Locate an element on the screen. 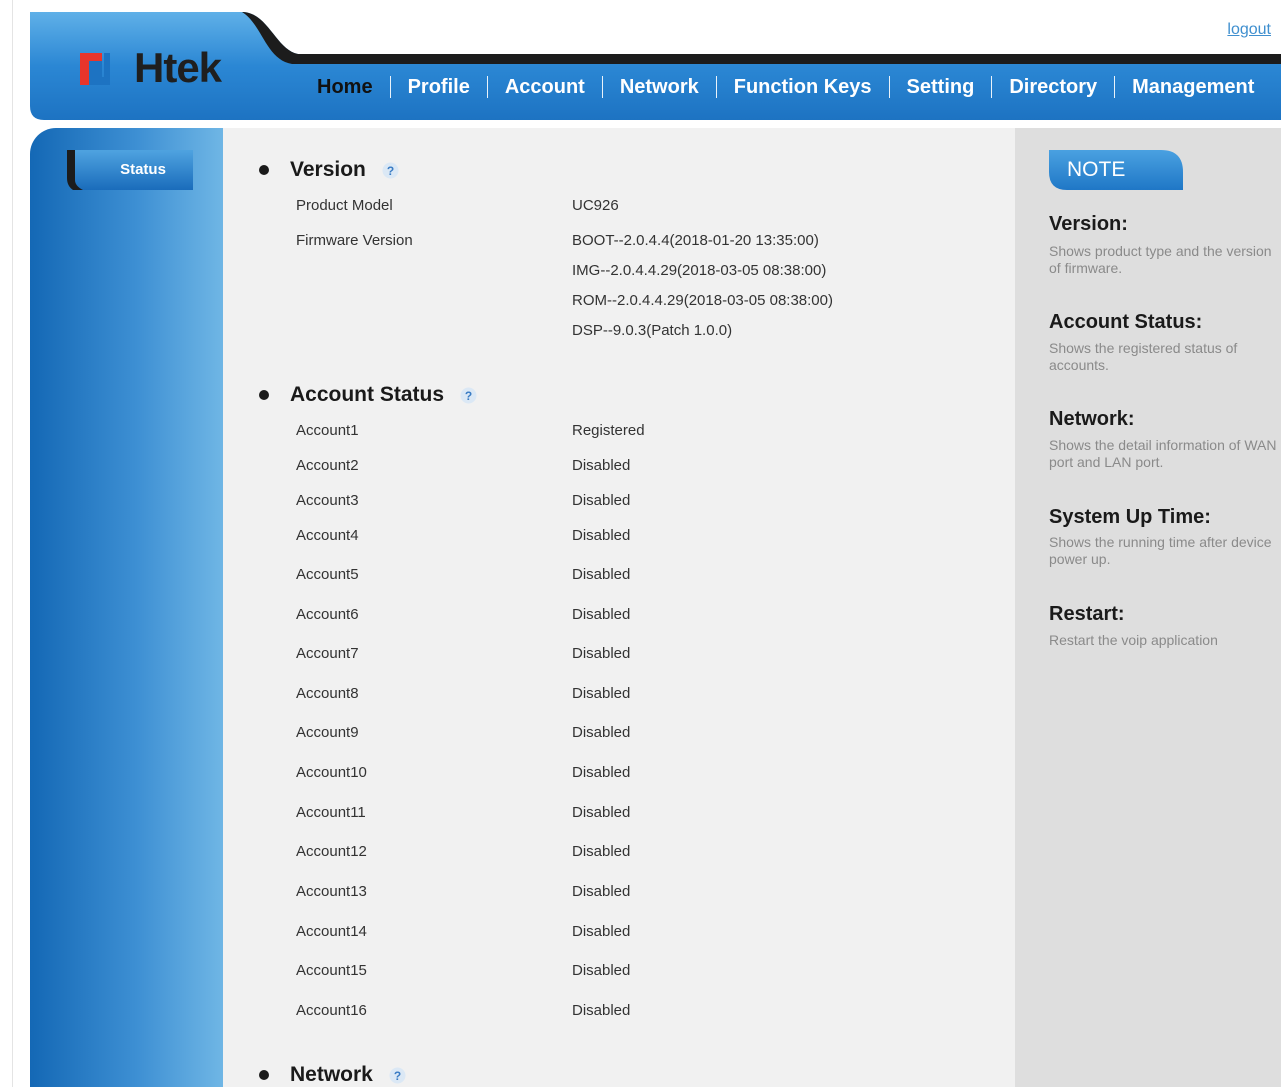  account-label: Account11 is located at coordinates (331, 812).